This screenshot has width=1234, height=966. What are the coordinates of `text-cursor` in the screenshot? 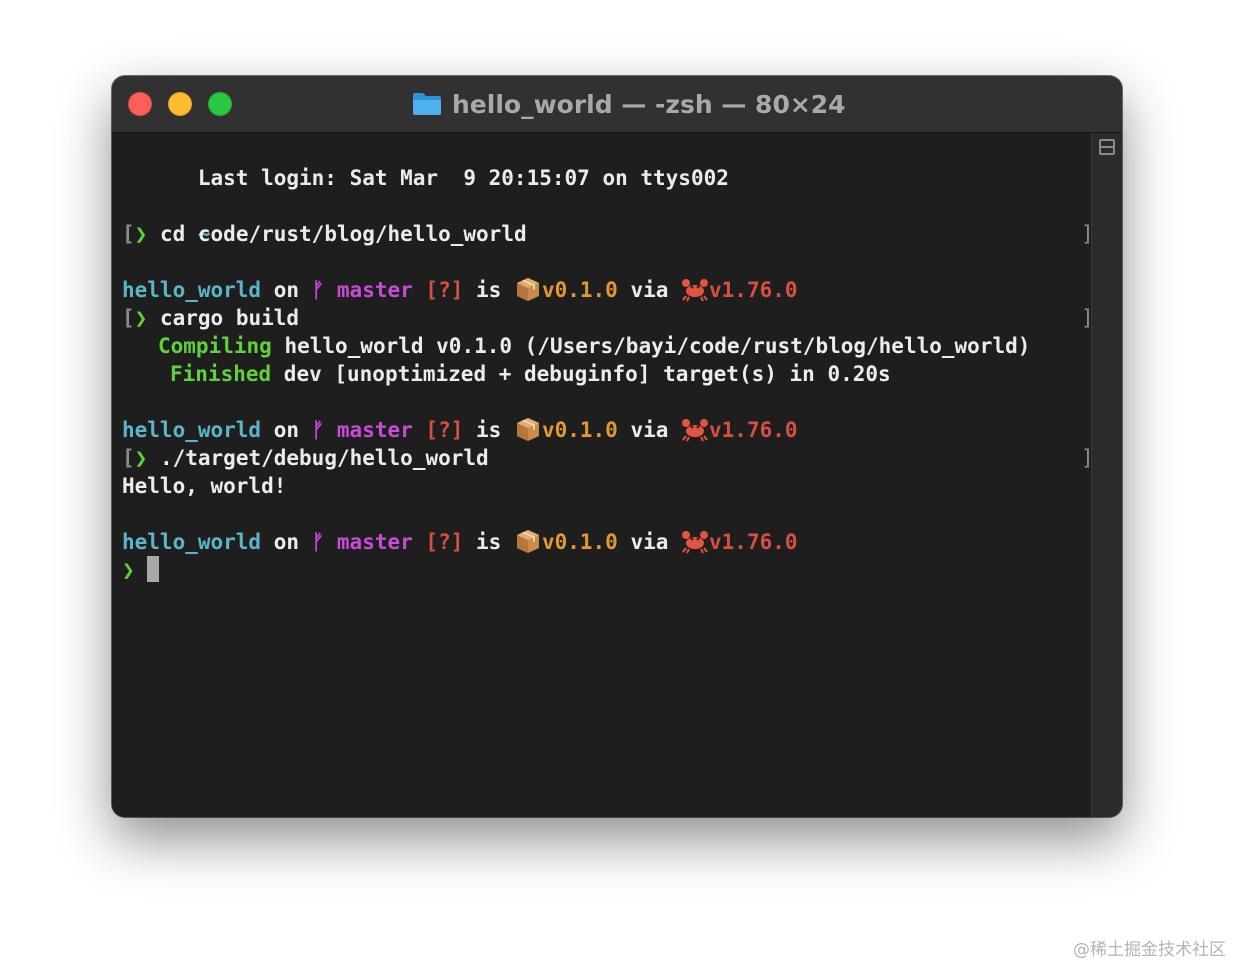 It's located at (153, 569).